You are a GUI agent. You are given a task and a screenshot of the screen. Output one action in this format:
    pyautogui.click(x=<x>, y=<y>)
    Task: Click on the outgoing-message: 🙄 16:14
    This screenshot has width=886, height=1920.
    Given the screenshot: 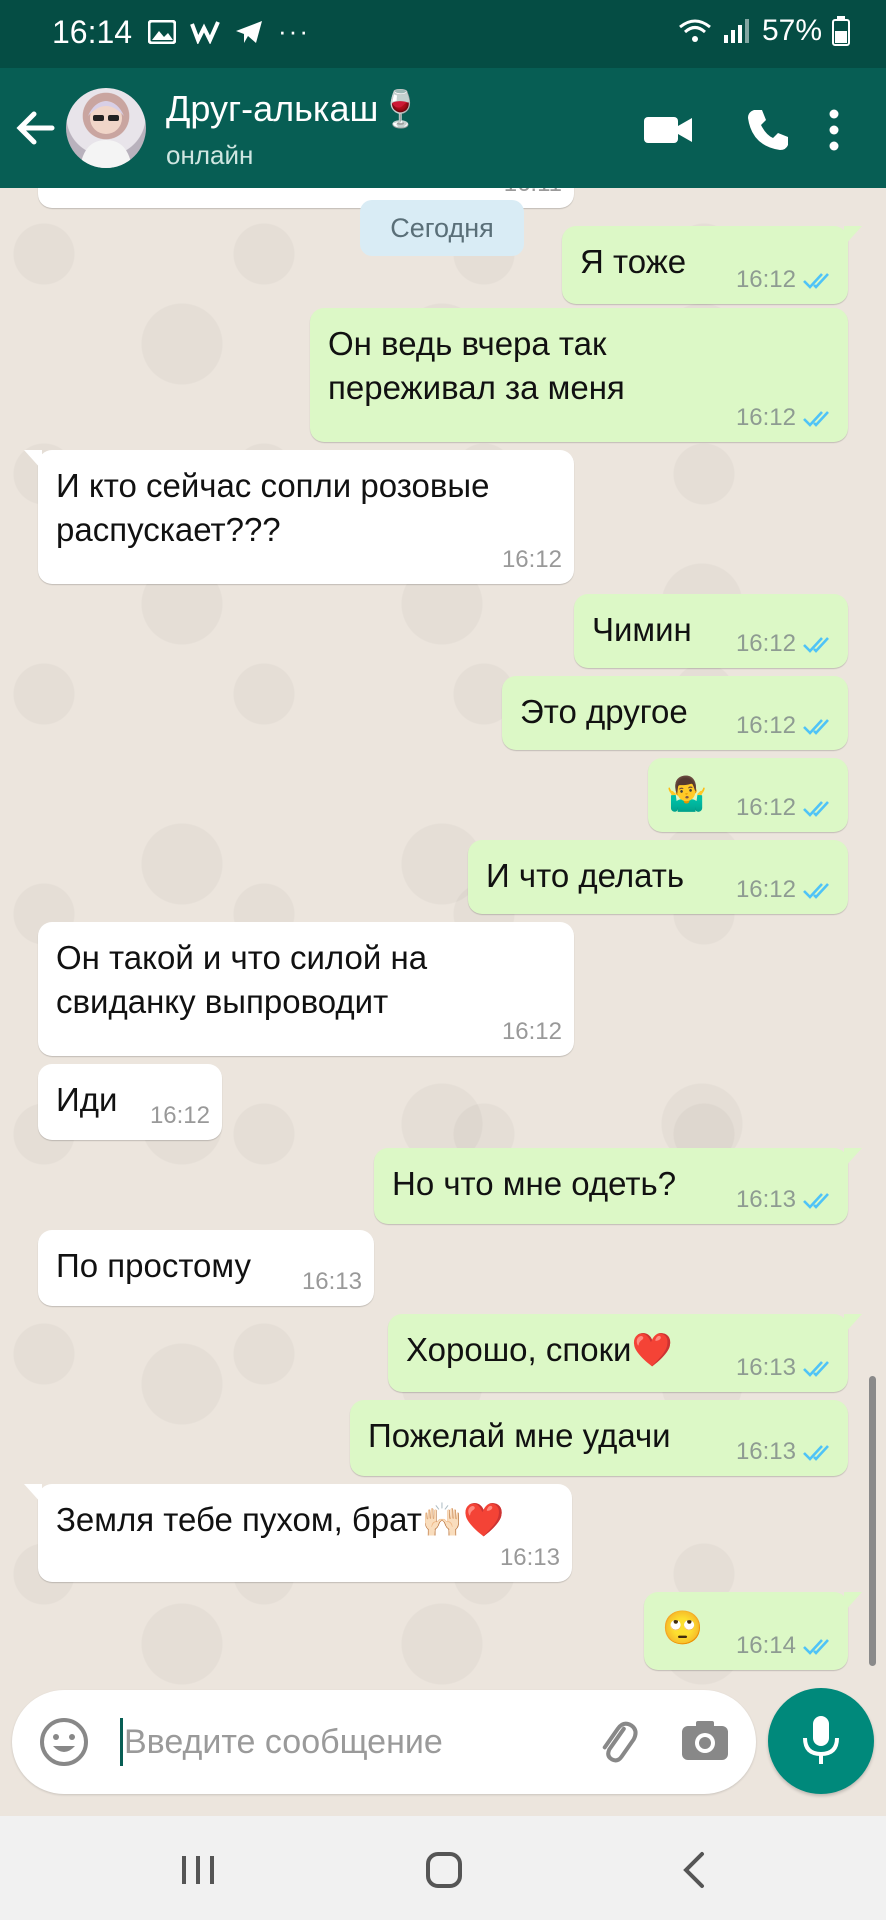 What is the action you would take?
    pyautogui.click(x=753, y=1631)
    